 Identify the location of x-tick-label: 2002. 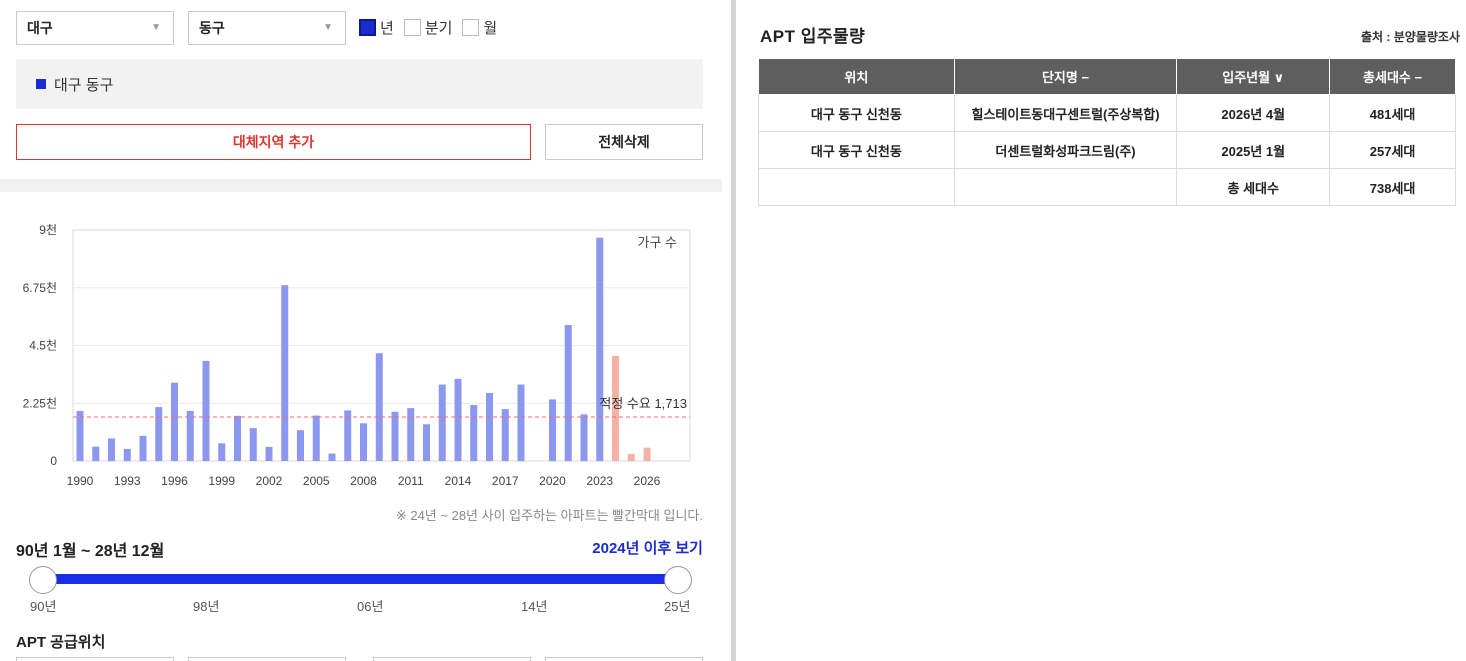
(269, 481).